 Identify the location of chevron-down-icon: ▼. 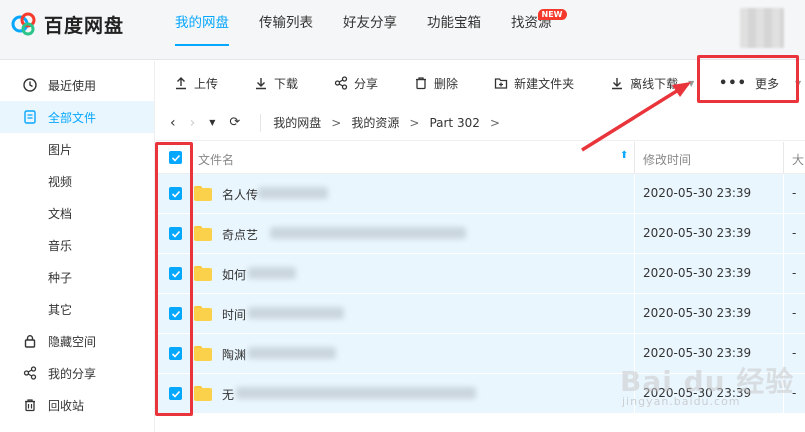
(798, 83).